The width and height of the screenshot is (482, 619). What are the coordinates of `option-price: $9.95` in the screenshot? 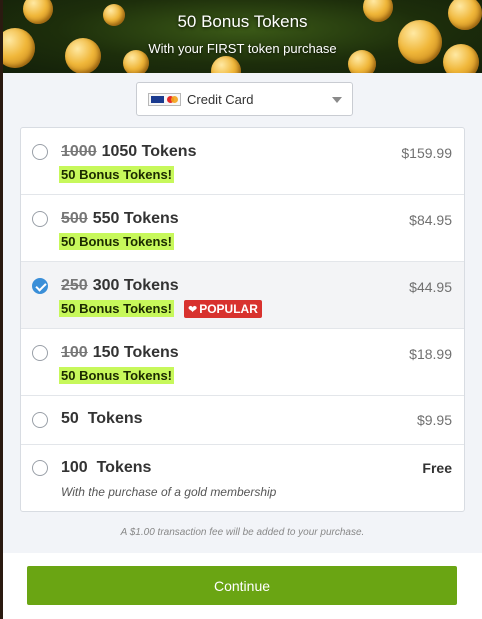 It's located at (434, 420).